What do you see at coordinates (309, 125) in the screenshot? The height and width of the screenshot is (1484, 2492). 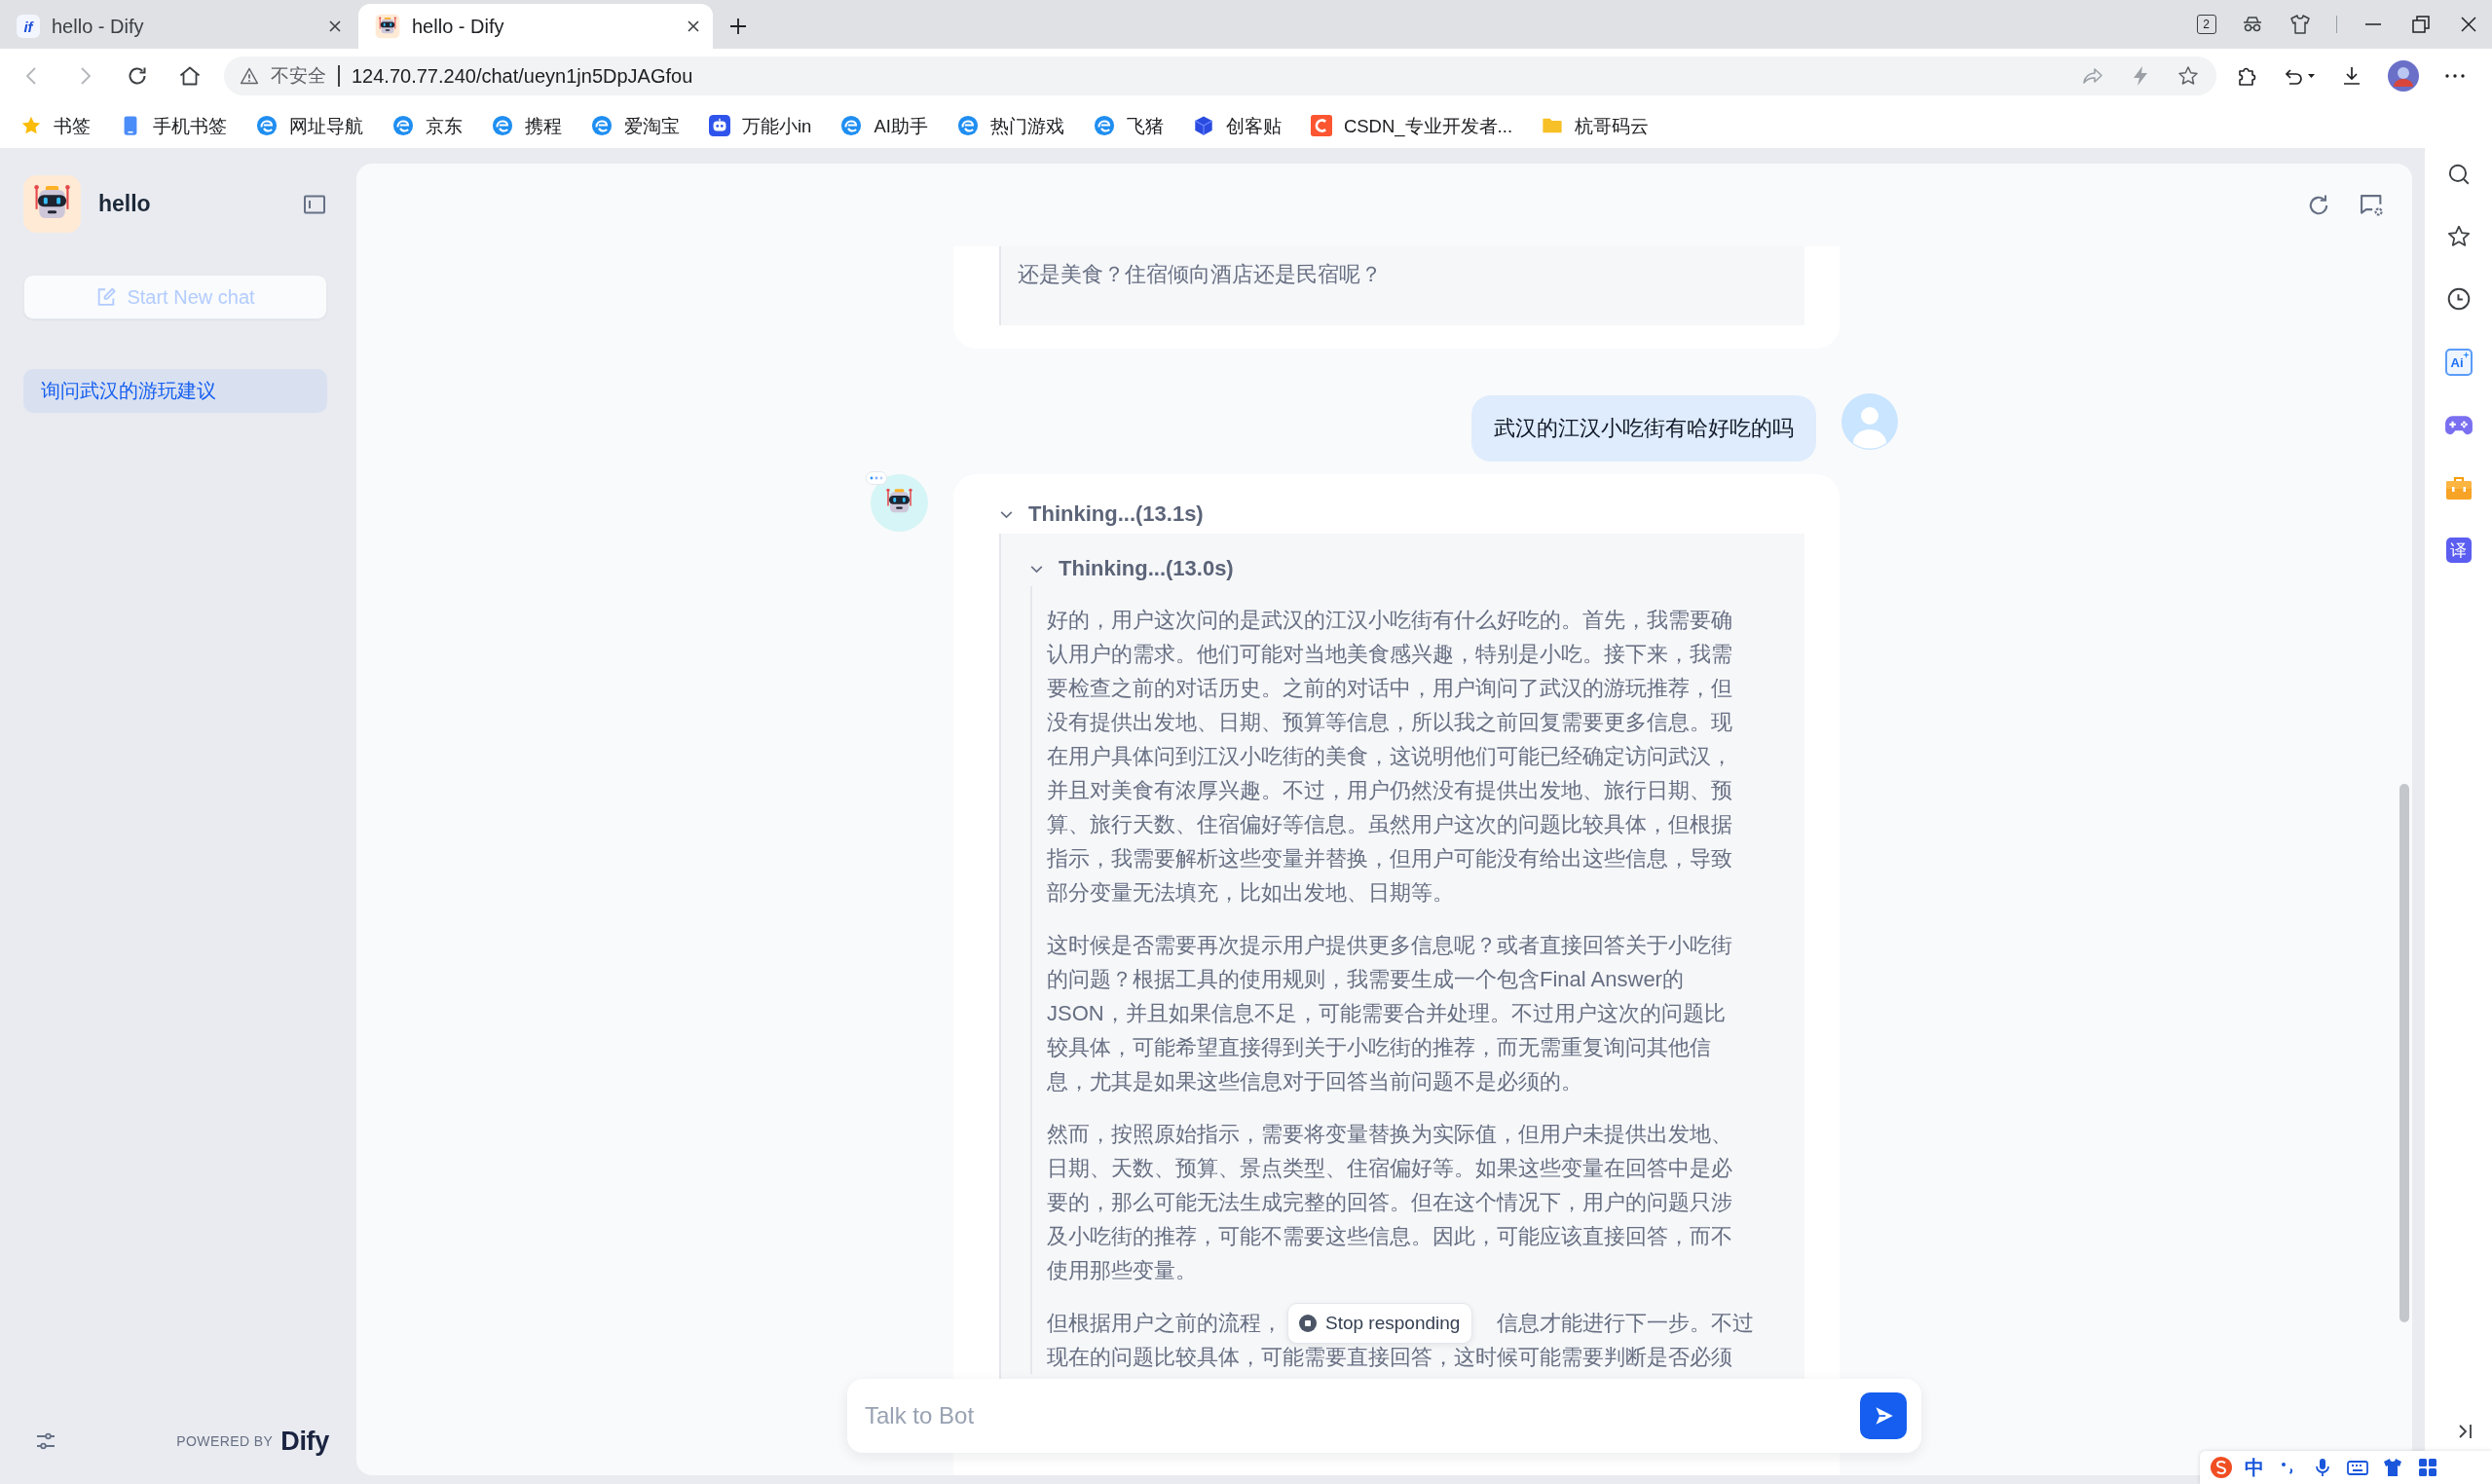 I see `bookmark-link: 网址导航` at bounding box center [309, 125].